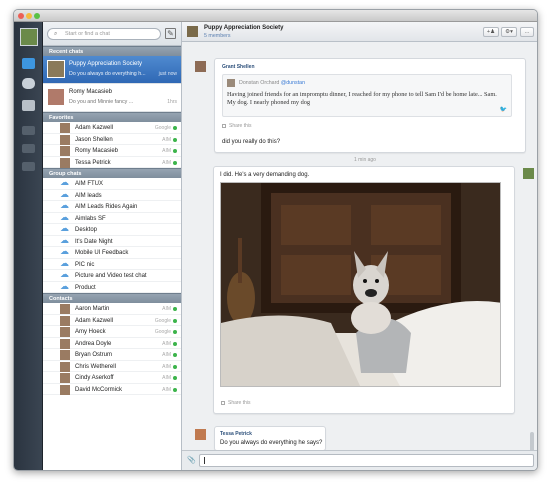 The width and height of the screenshot is (550, 491). Describe the element at coordinates (104, 34) in the screenshot. I see `search-input: ⌕ Start or find a chat` at that location.